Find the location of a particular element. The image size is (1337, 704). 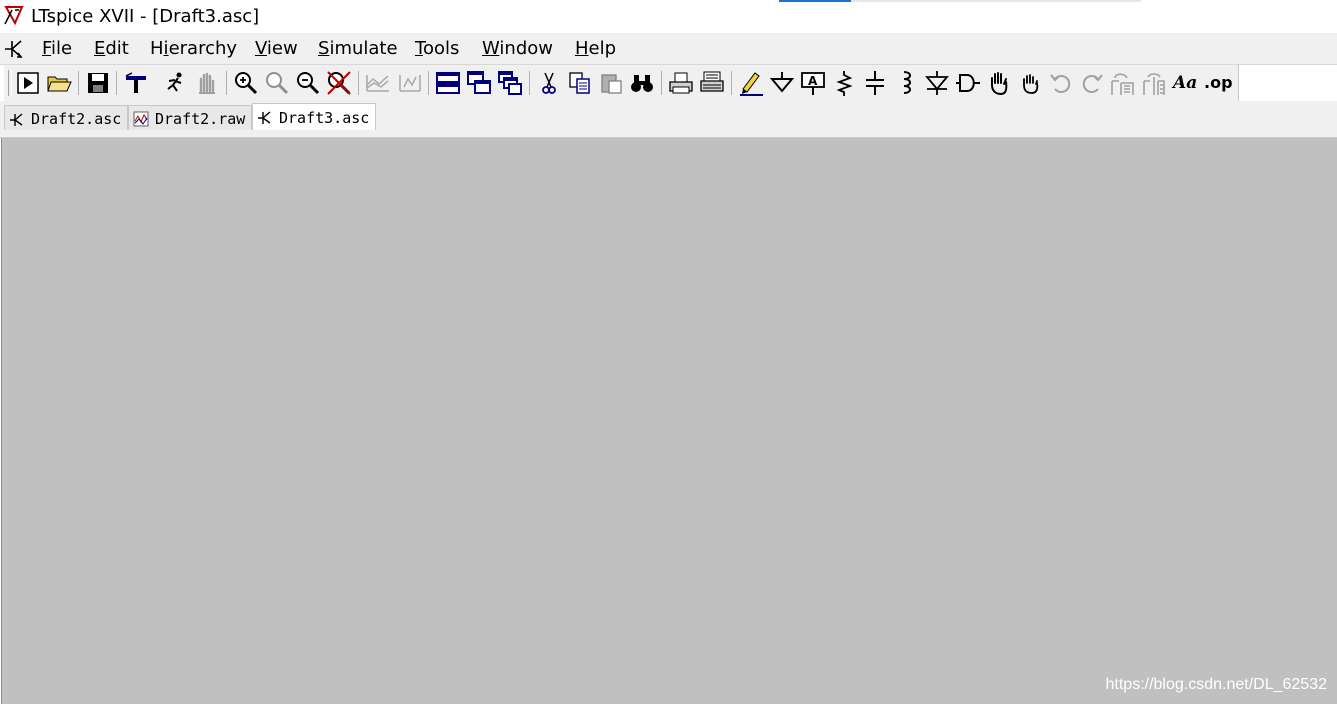

run-icon is located at coordinates (28, 83).